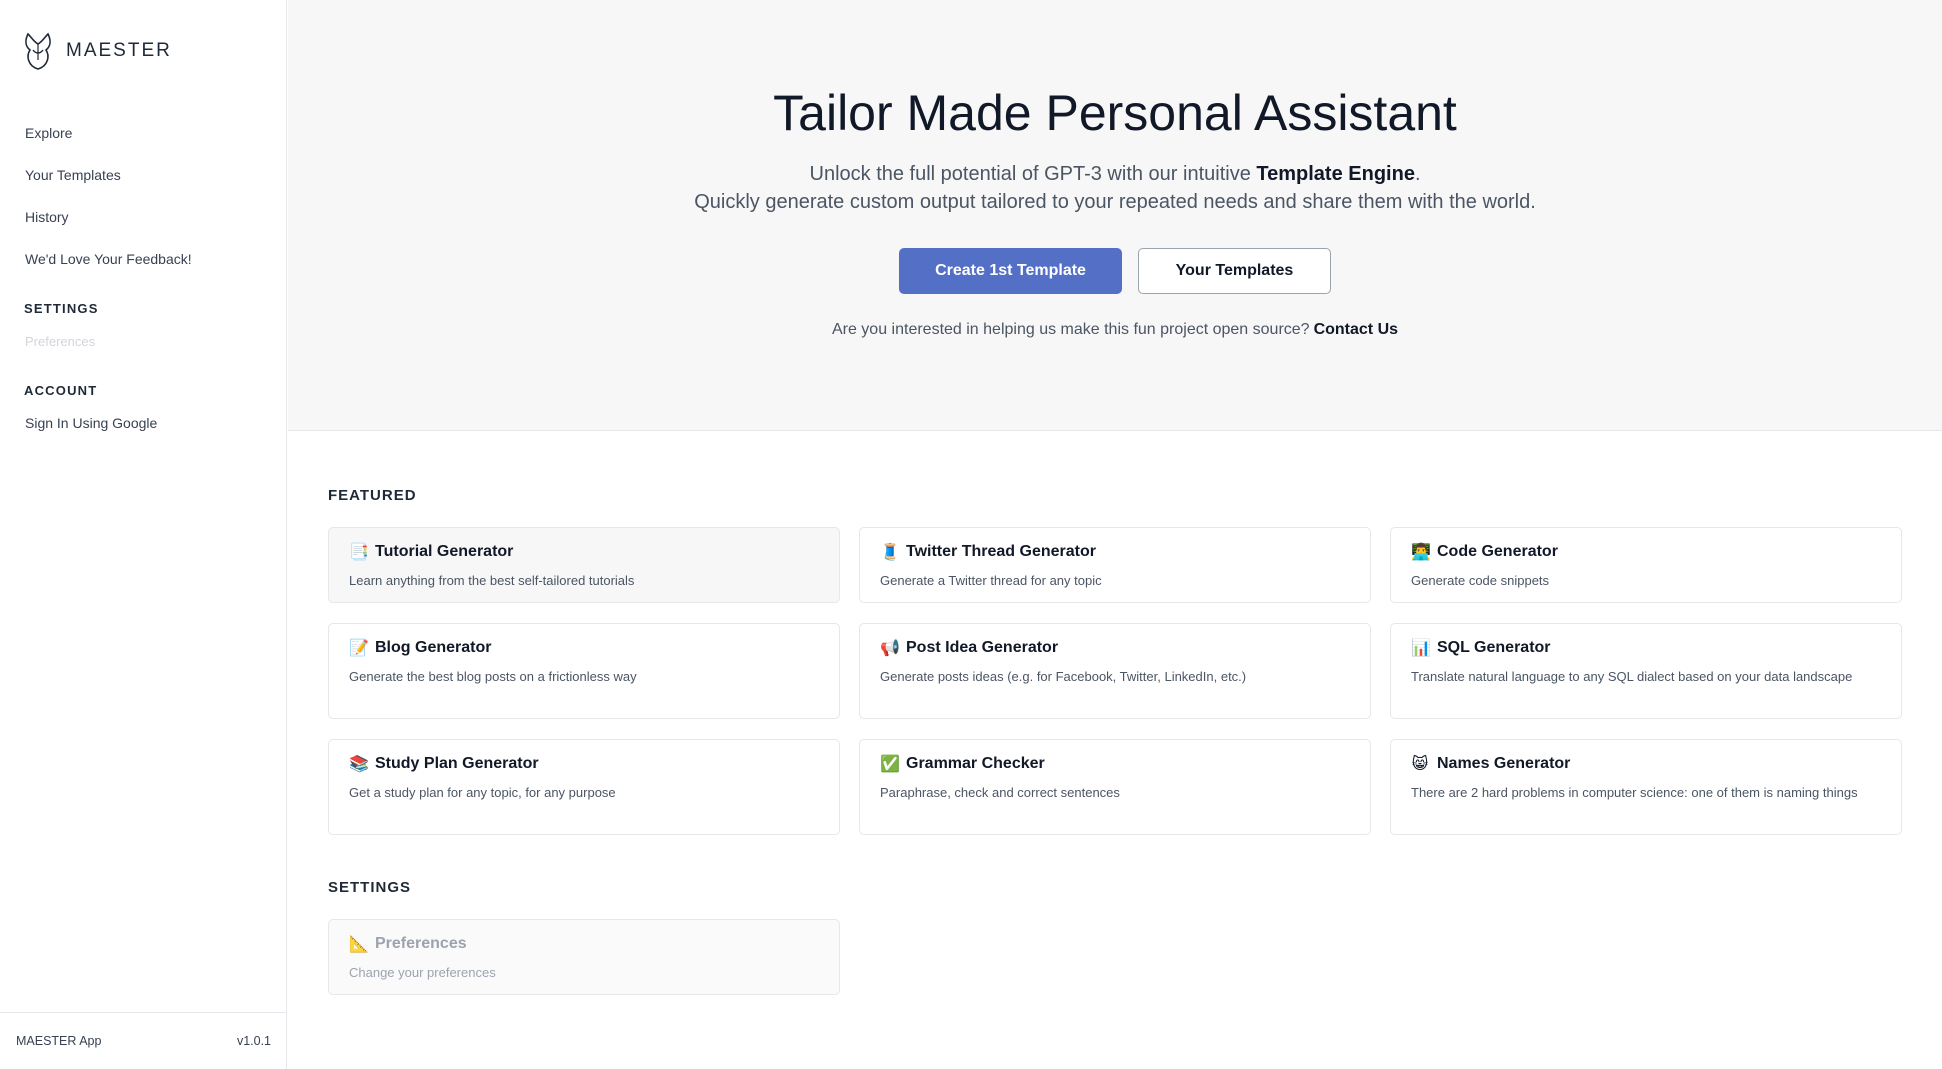 The image size is (1942, 1069). I want to click on card-title: 📊 SQL Generator, so click(1646, 648).